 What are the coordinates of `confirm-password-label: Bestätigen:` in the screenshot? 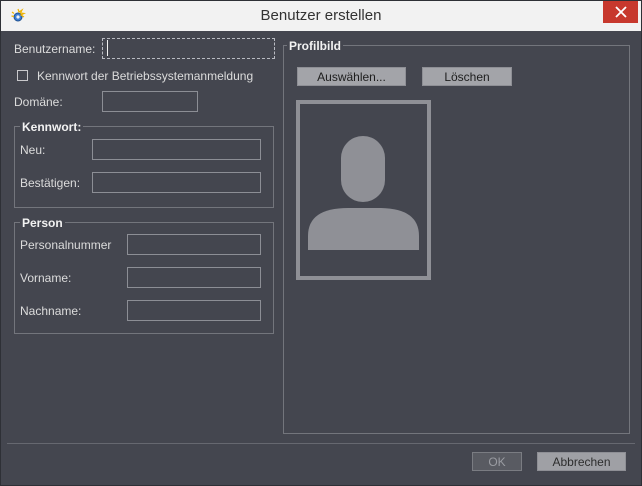 It's located at (50, 183).